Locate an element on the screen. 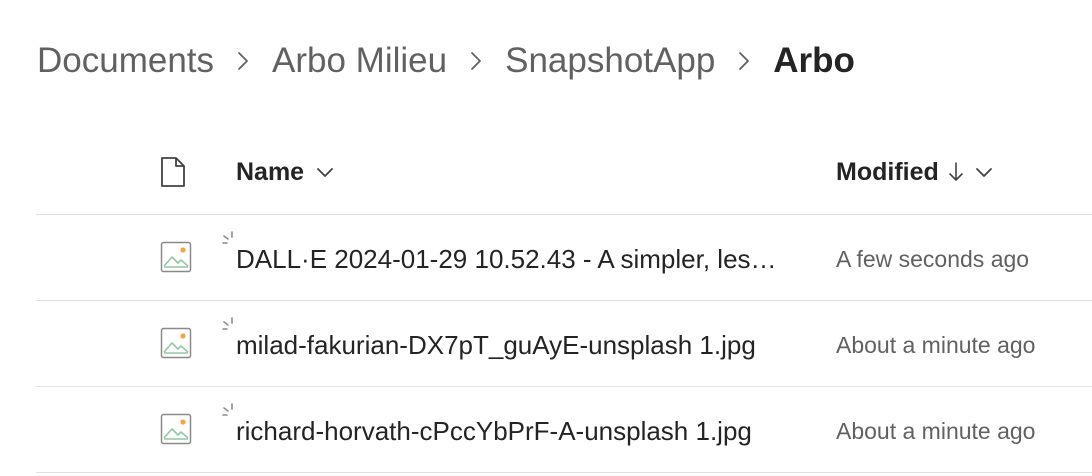 This screenshot has height=476, width=1092. breadcrumb: Documents Arbo Milieu SnapshotApp Arbo is located at coordinates (446, 61).